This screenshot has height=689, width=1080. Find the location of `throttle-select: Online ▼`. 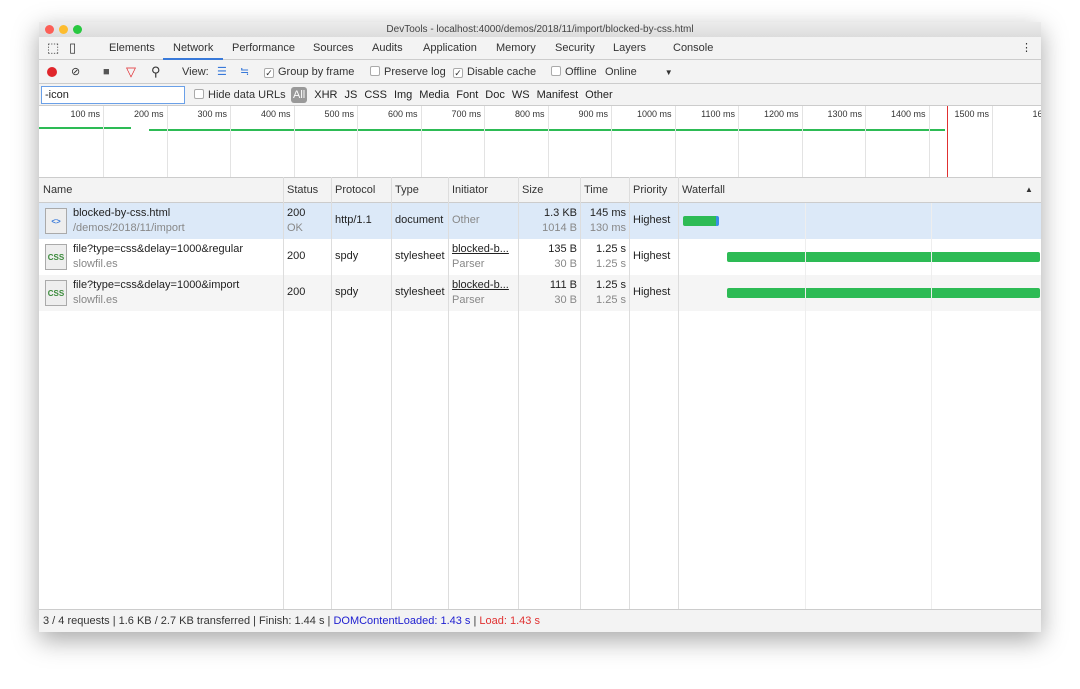

throttle-select: Online ▼ is located at coordinates (639, 72).